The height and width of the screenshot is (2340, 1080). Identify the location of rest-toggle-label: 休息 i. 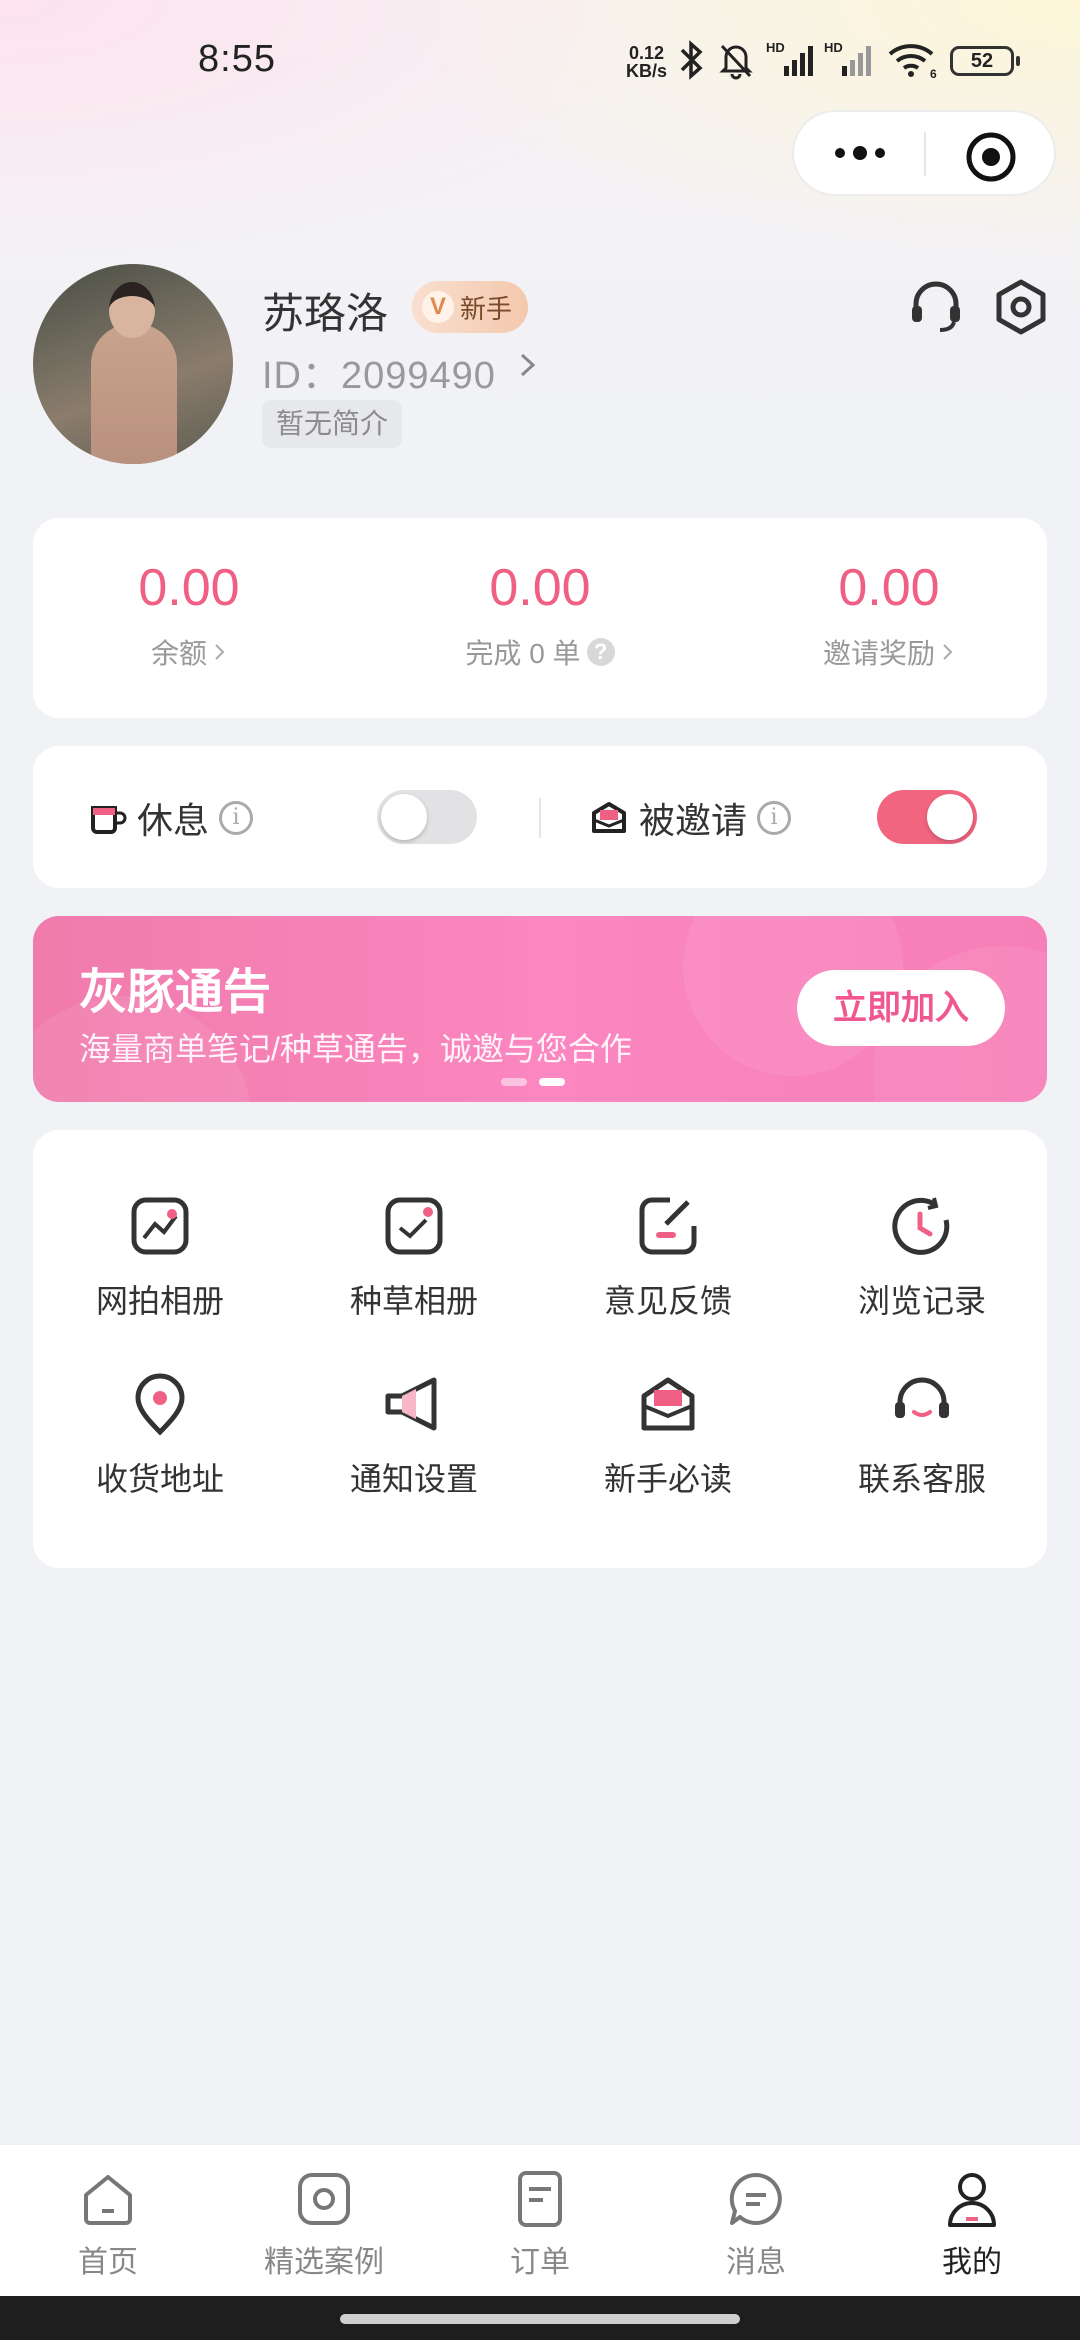
(170, 818).